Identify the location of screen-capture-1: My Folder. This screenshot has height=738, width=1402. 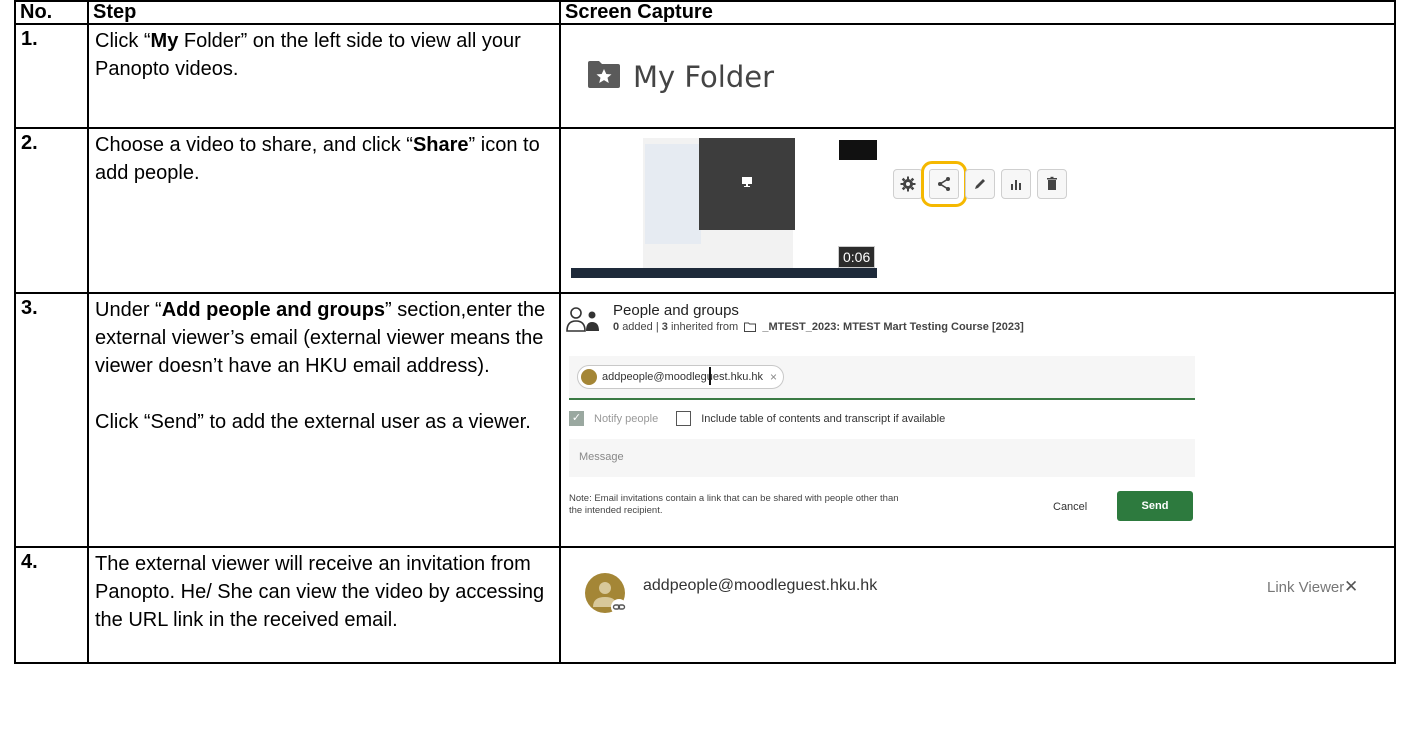
(977, 76).